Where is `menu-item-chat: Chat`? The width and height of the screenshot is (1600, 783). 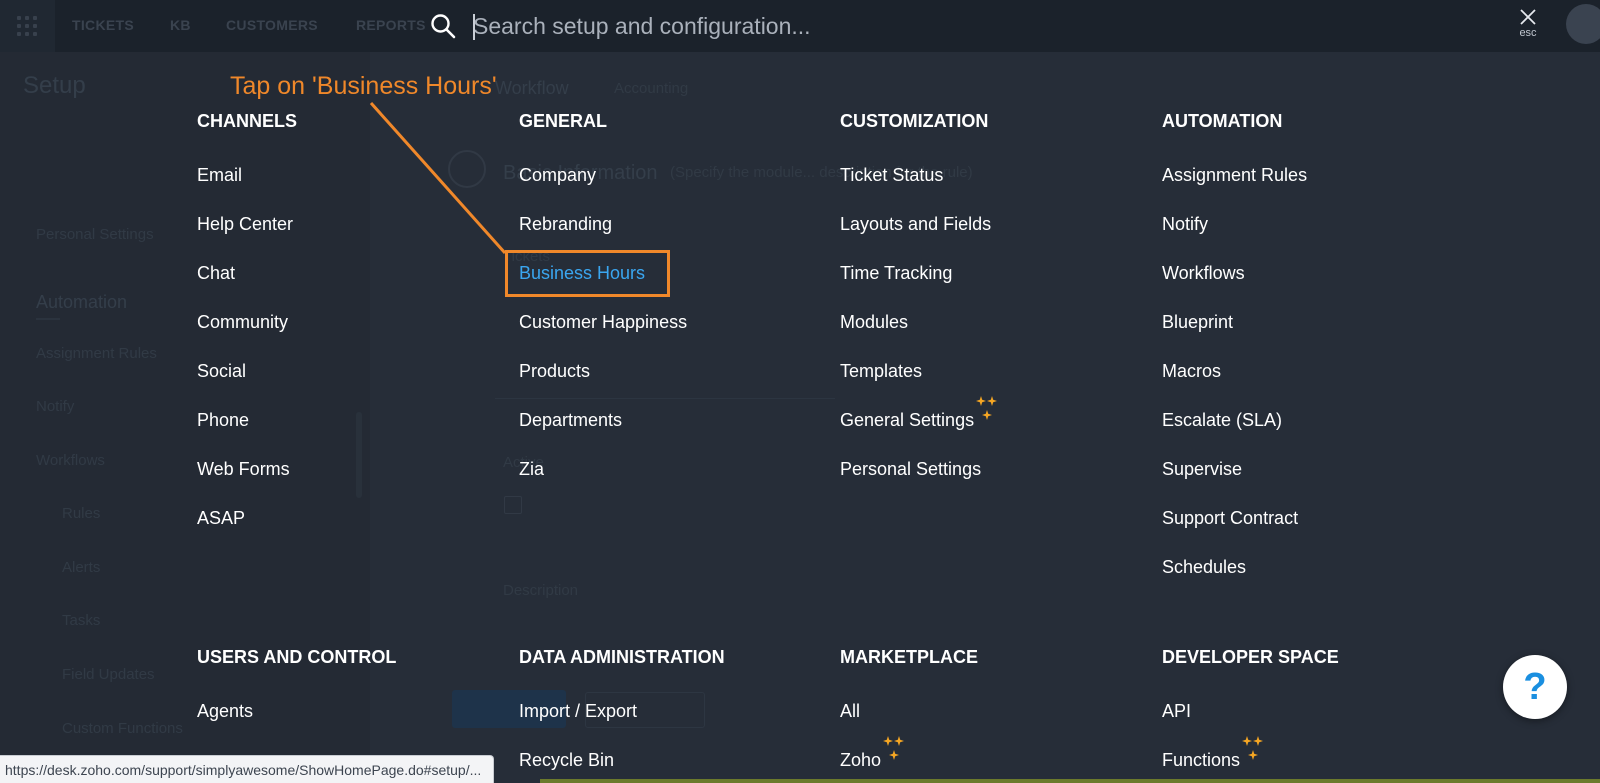 menu-item-chat: Chat is located at coordinates (247, 285).